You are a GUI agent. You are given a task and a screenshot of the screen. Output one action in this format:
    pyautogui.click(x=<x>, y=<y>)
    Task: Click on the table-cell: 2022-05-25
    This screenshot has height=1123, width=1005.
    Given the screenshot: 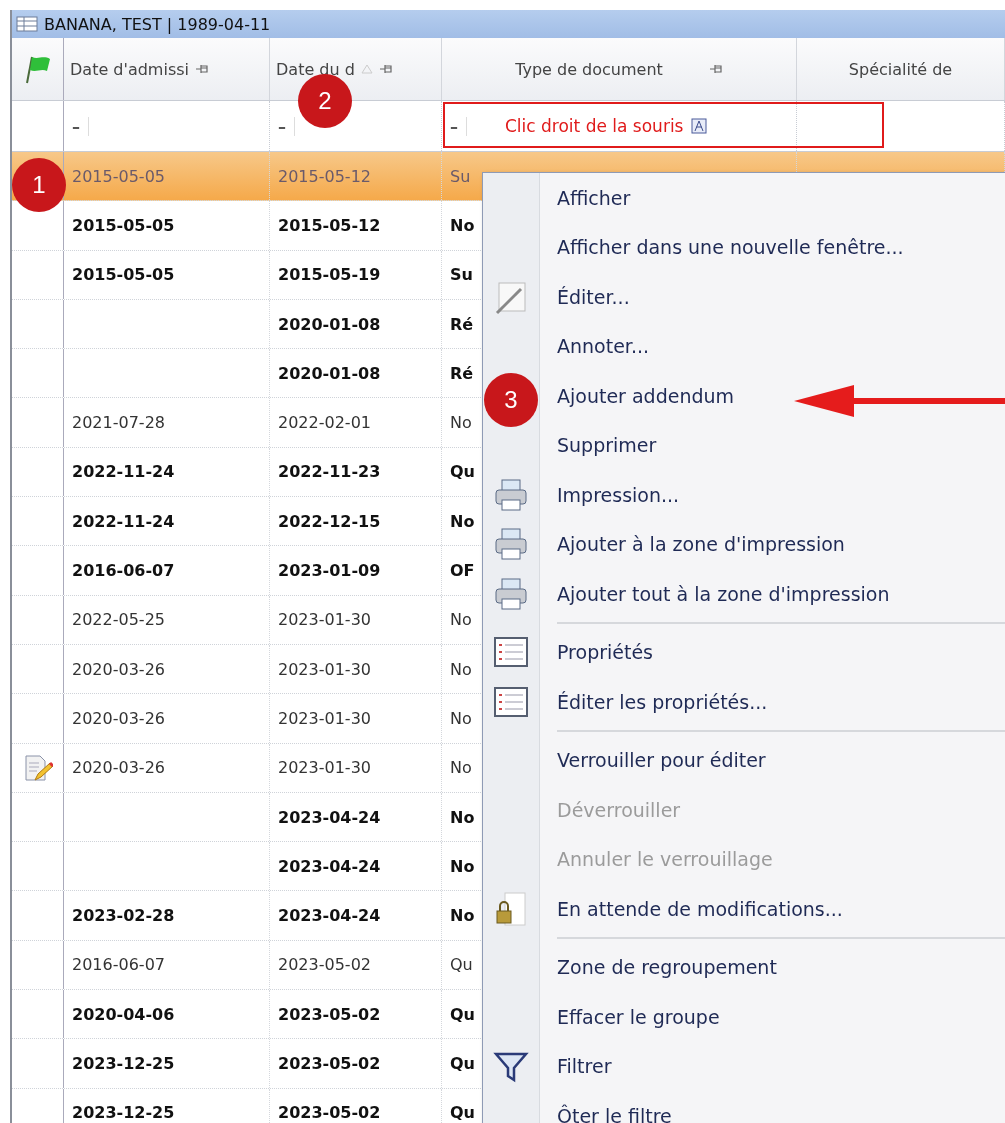 What is the action you would take?
    pyautogui.click(x=167, y=619)
    